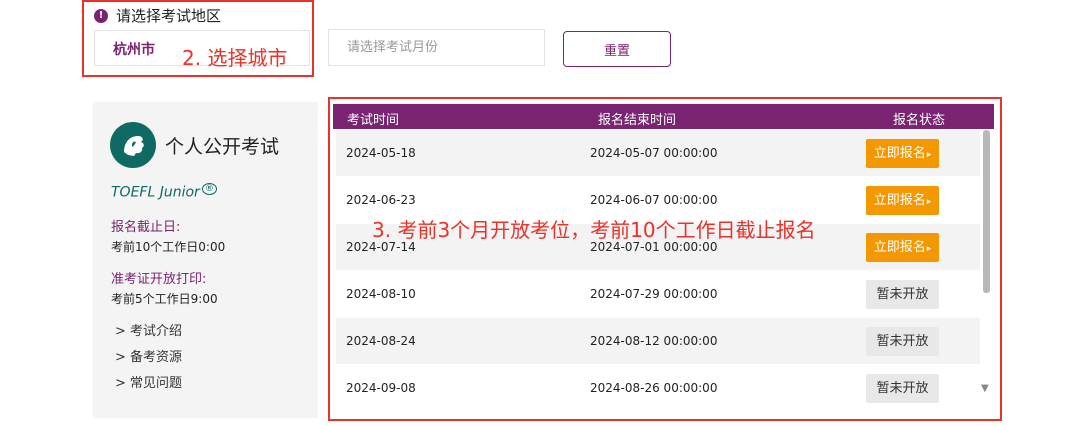  What do you see at coordinates (381, 153) in the screenshot?
I see `exam-date-cell: 2024-05-18` at bounding box center [381, 153].